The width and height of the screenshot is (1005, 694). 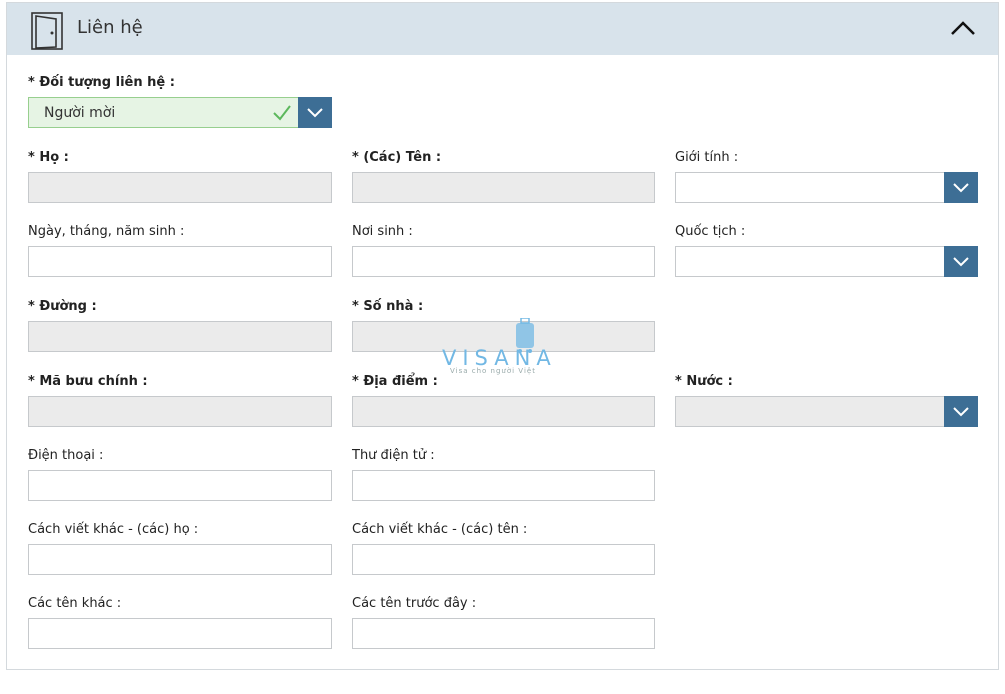 I want to click on nationality-dropdown-button, so click(x=961, y=261).